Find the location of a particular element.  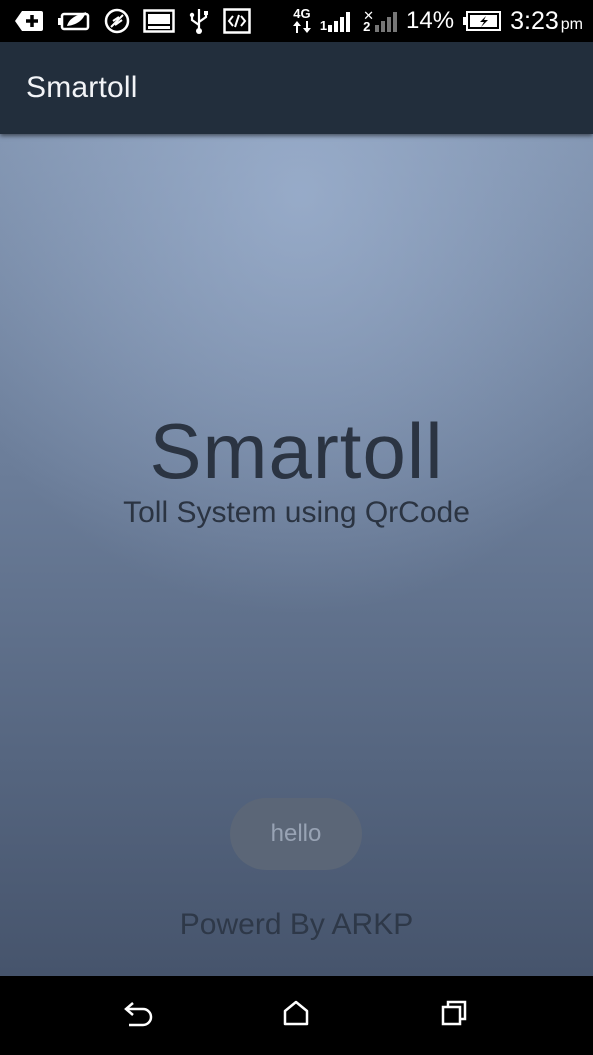

battery-charging-icon is located at coordinates (482, 21).